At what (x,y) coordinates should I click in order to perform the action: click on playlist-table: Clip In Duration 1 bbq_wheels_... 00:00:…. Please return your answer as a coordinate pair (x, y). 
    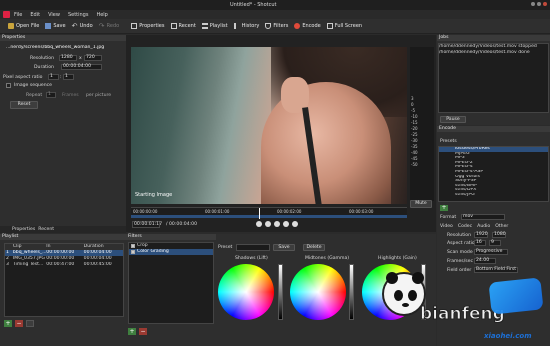
    Looking at the image, I should click on (64, 280).